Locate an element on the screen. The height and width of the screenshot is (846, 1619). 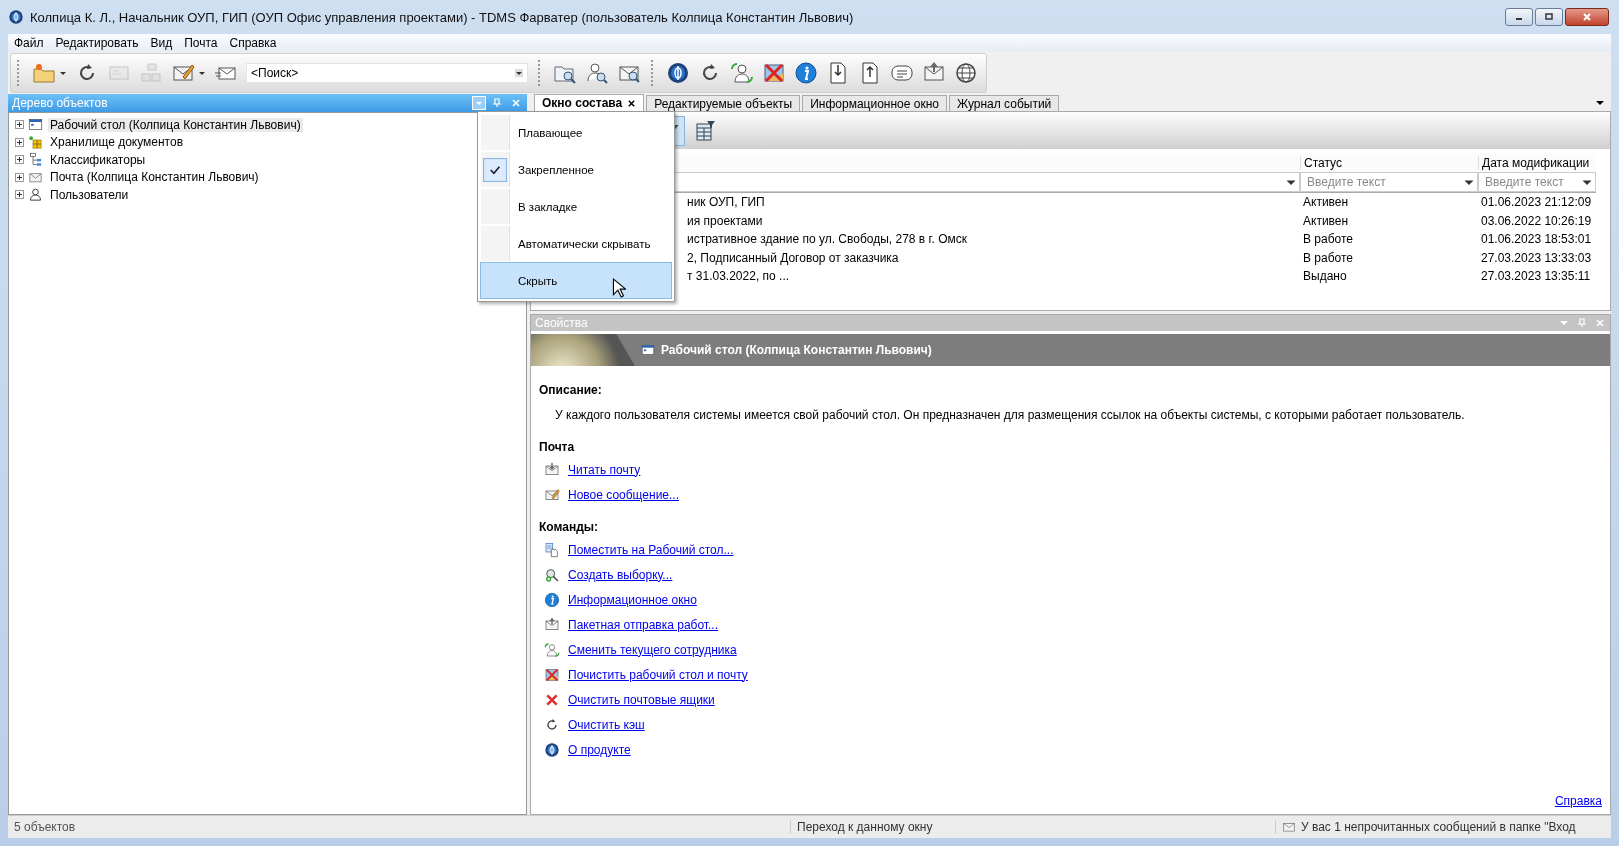
menu-item: Почта is located at coordinates (201, 43).